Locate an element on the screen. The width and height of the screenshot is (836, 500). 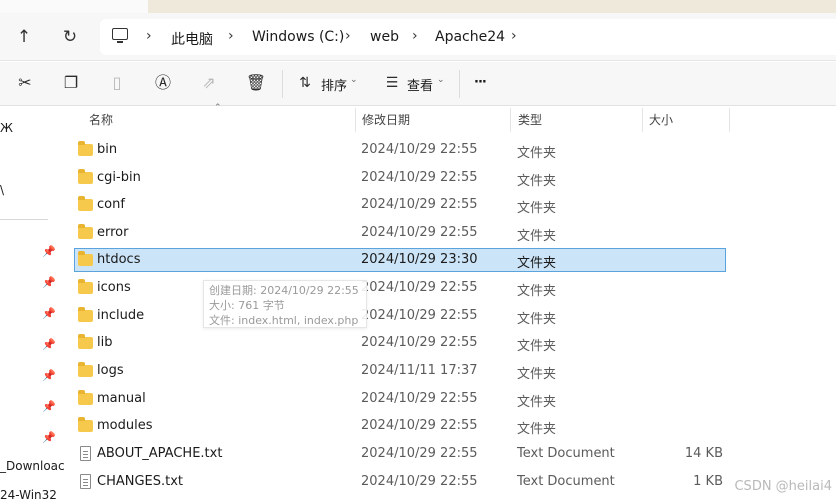
view-icon: ☰ is located at coordinates (392, 83).